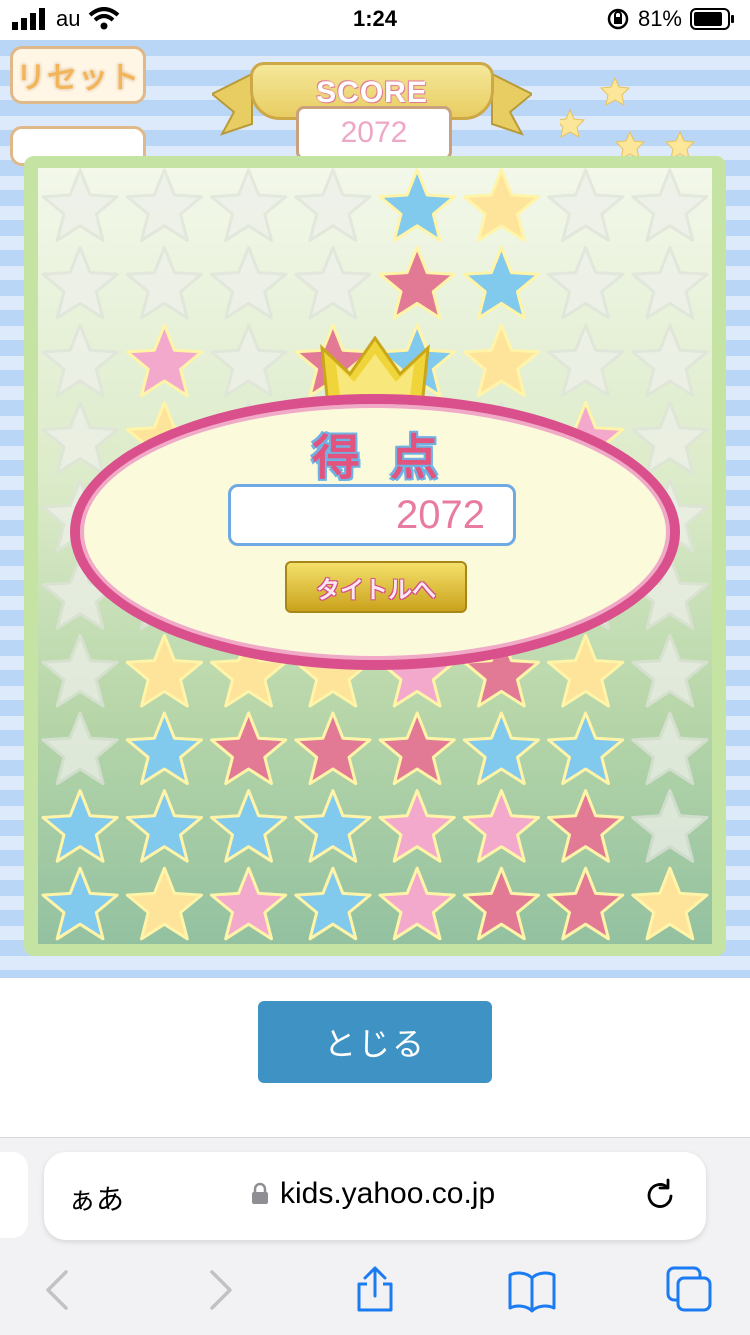 This screenshot has width=750, height=1335. I want to click on bookmarks-icon, so click(532, 1290).